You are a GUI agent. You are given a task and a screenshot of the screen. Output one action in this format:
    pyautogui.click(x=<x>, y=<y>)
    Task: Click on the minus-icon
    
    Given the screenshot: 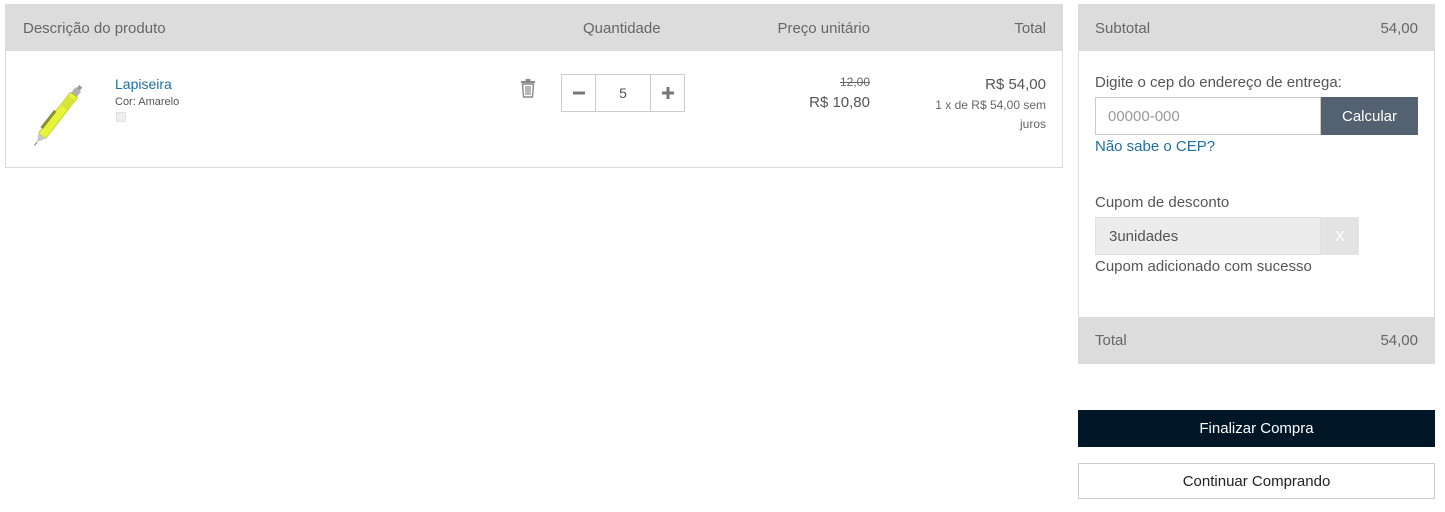 What is the action you would take?
    pyautogui.click(x=578, y=93)
    